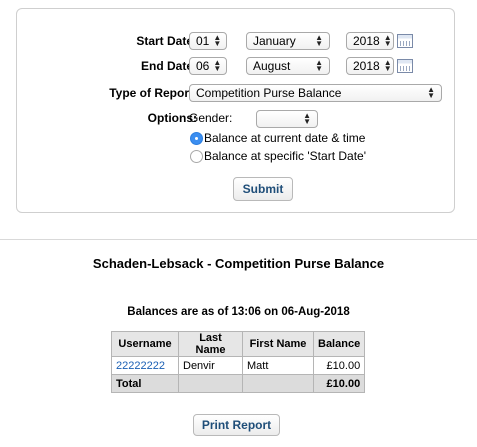 Image resolution: width=477 pixels, height=447 pixels. Describe the element at coordinates (210, 365) in the screenshot. I see `last-name-cell: Denvir` at that location.